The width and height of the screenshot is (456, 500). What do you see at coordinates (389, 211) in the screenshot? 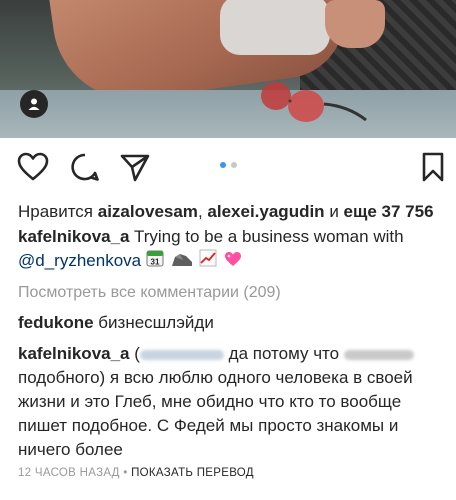
I see `likes-count-link: еще 37 756` at bounding box center [389, 211].